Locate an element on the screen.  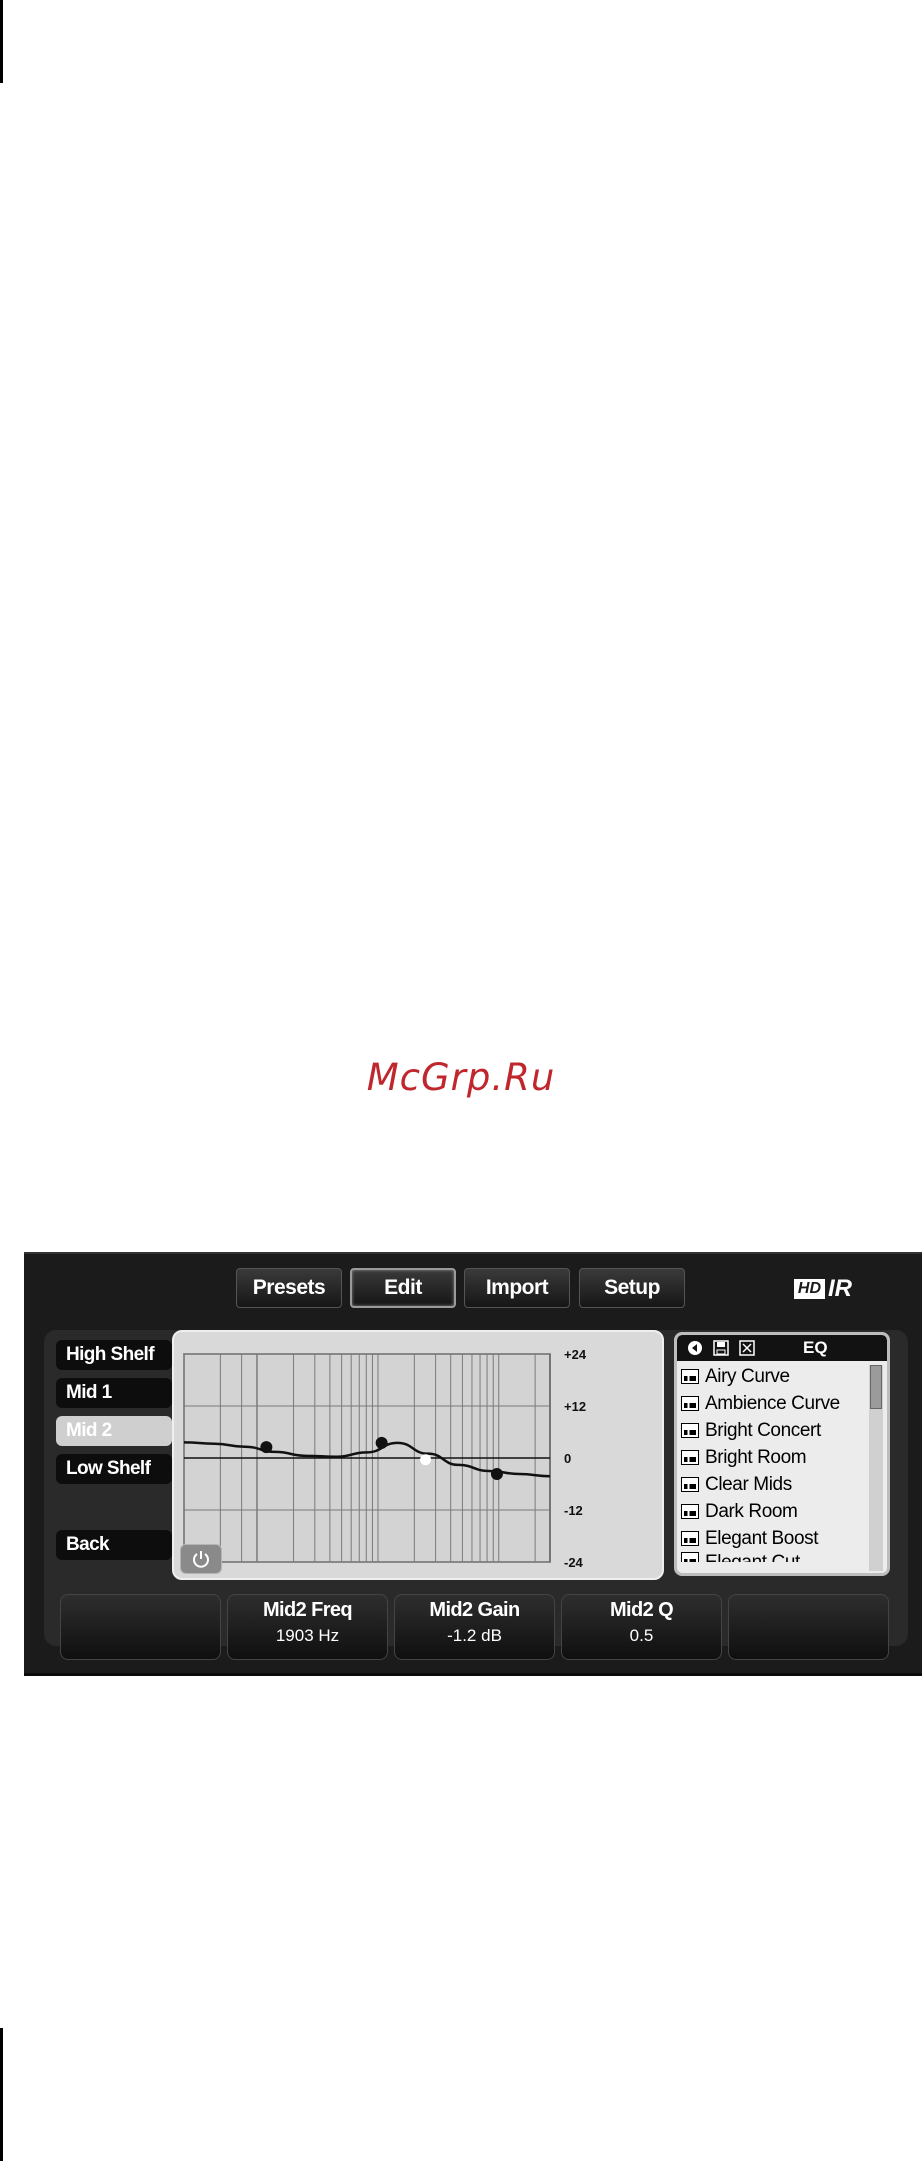
list-item: Dark Room is located at coordinates (773, 1511).